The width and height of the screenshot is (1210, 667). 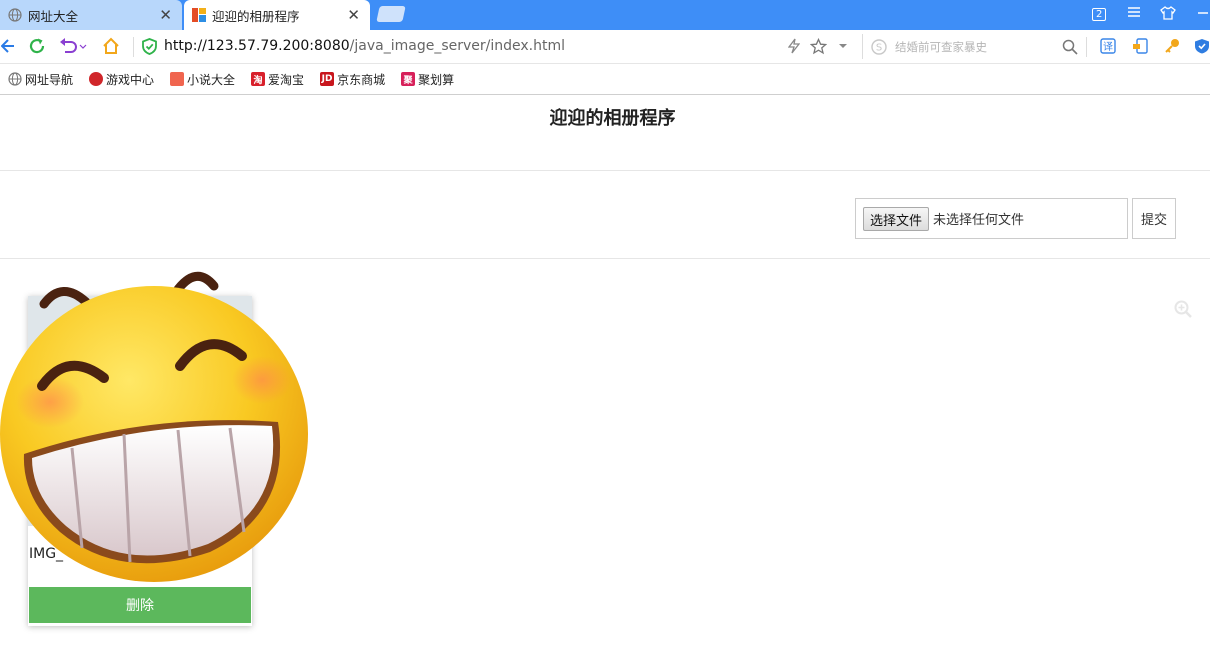 I want to click on svg-text: 译, so click(x=1108, y=47).